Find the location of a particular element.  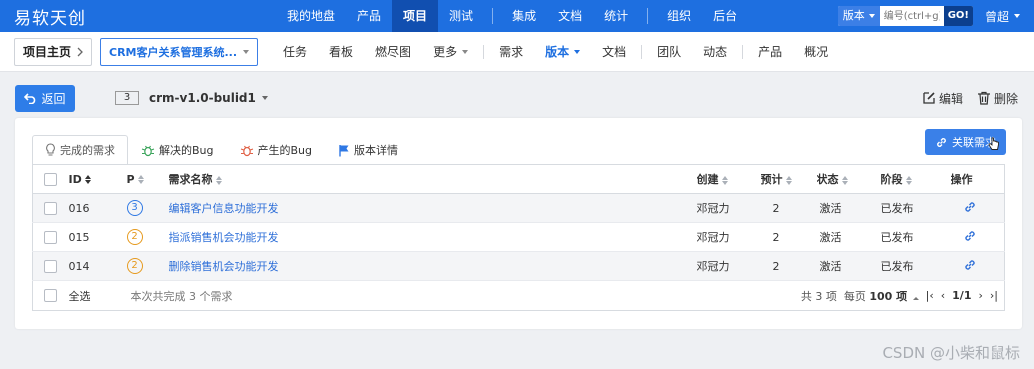

search-input is located at coordinates (911, 16).